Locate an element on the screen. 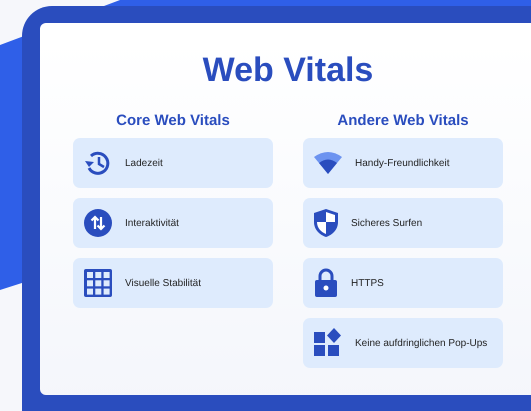  vital-label: Keine aufdringlichen Pop-Ups is located at coordinates (421, 343).